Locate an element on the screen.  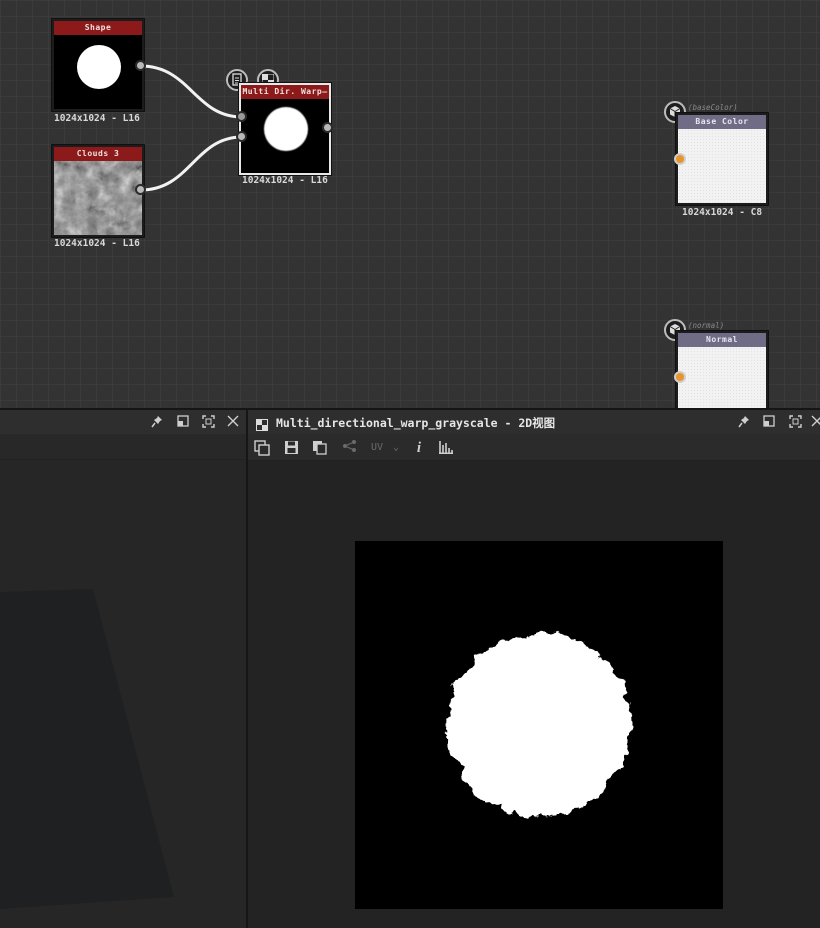
noise-texture is located at coordinates (98, 198).